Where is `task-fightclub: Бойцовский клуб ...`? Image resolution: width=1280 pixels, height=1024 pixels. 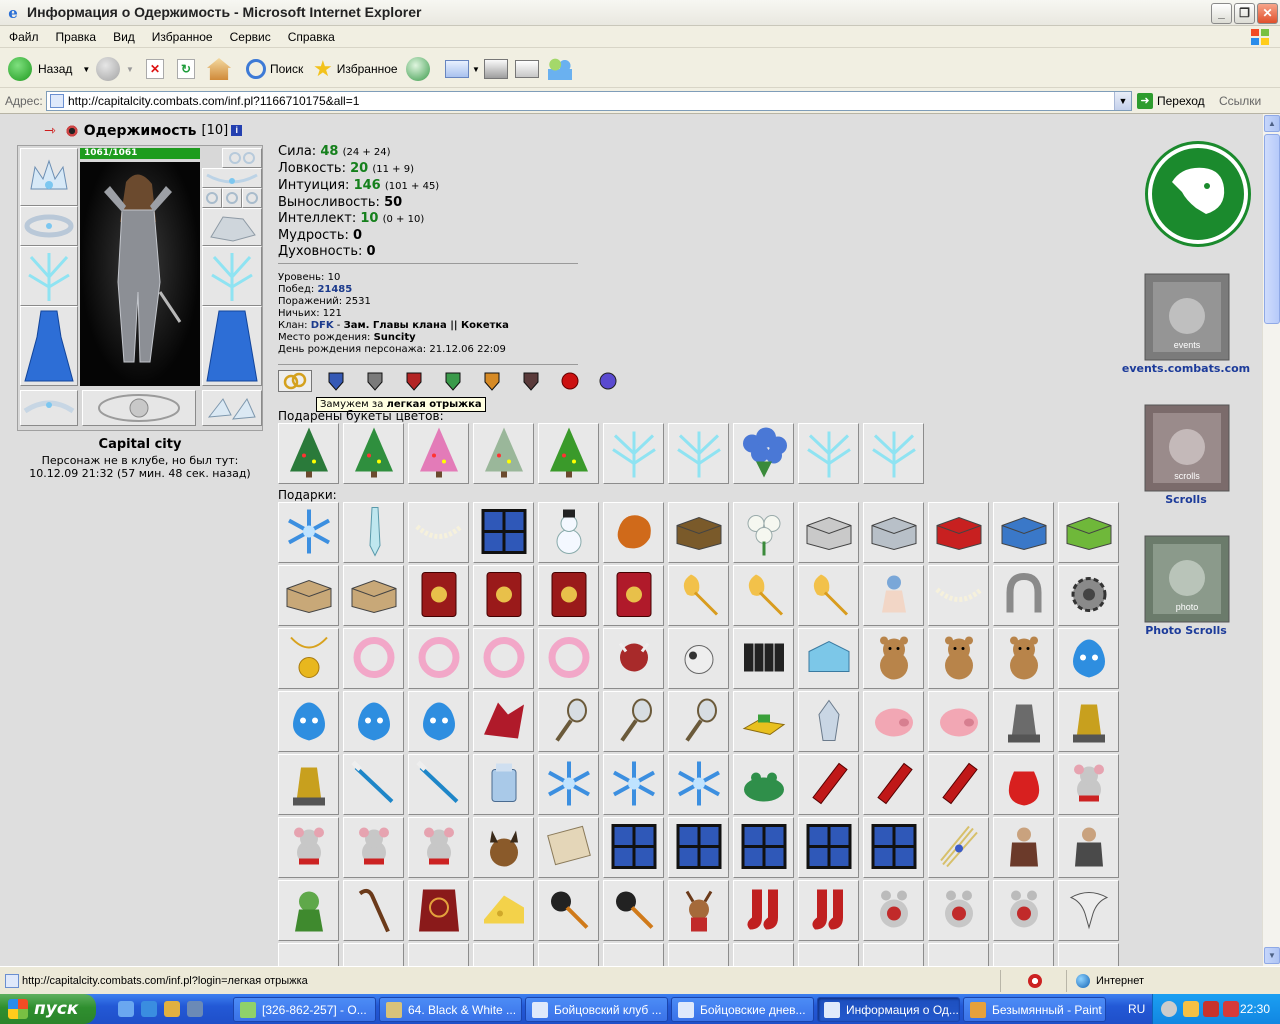 task-fightclub: Бойцовский клуб ... is located at coordinates (596, 1009).